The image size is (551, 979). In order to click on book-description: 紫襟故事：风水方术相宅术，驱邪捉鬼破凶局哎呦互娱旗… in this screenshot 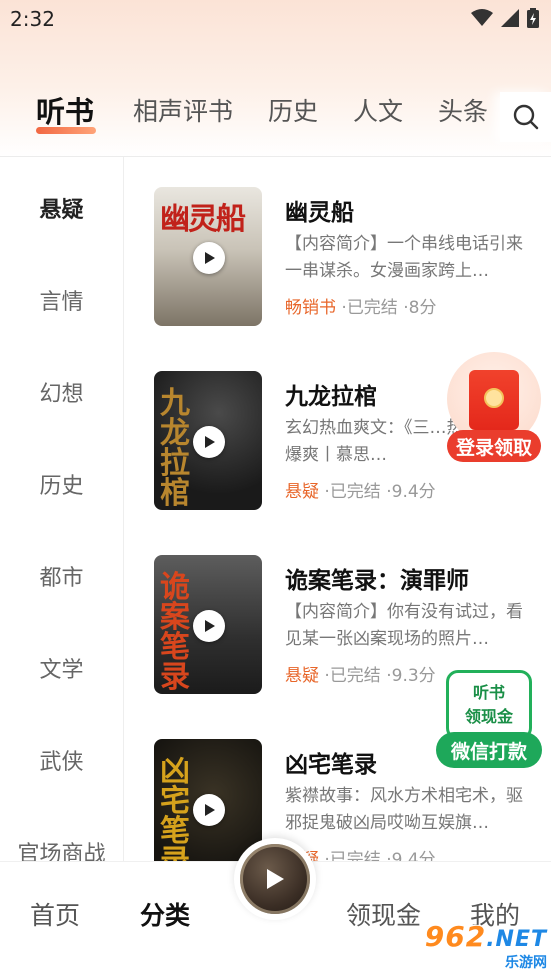, I will do `click(404, 809)`.